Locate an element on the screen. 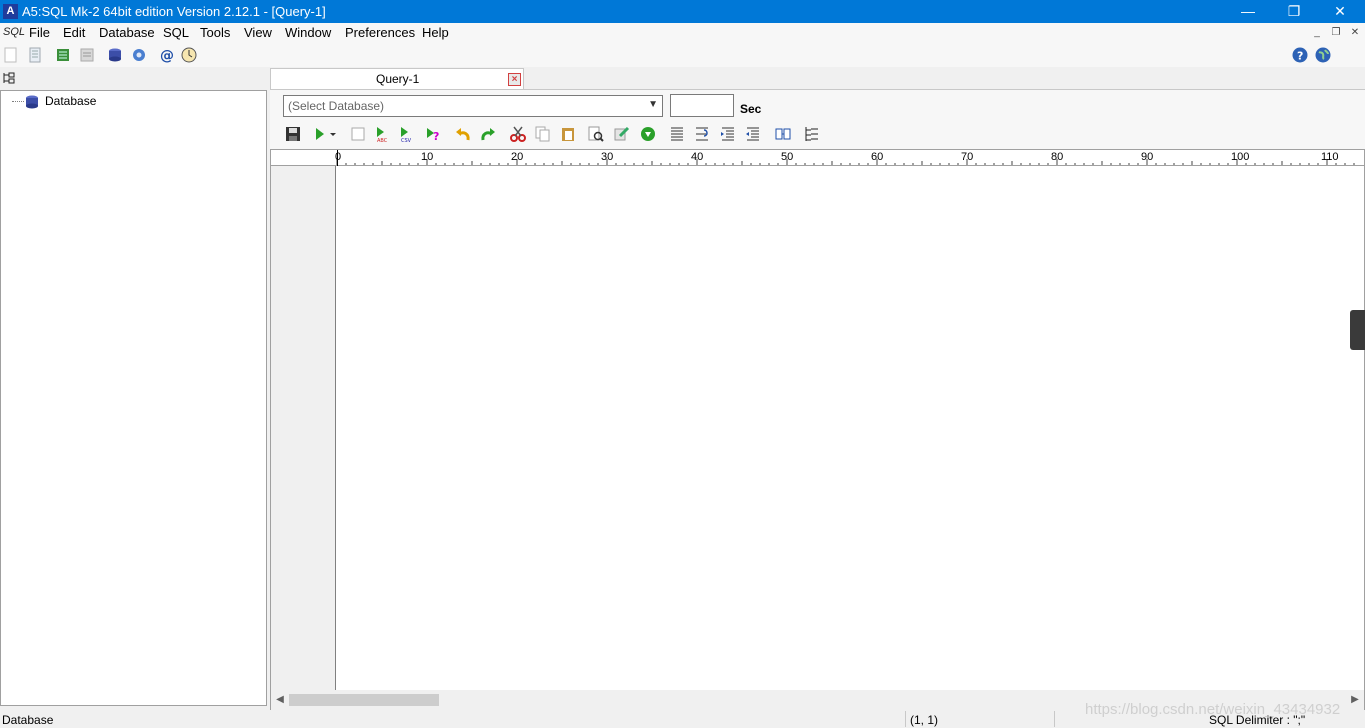 The width and height of the screenshot is (1365, 728). restore-button: ❐ is located at coordinates (1294, 11).